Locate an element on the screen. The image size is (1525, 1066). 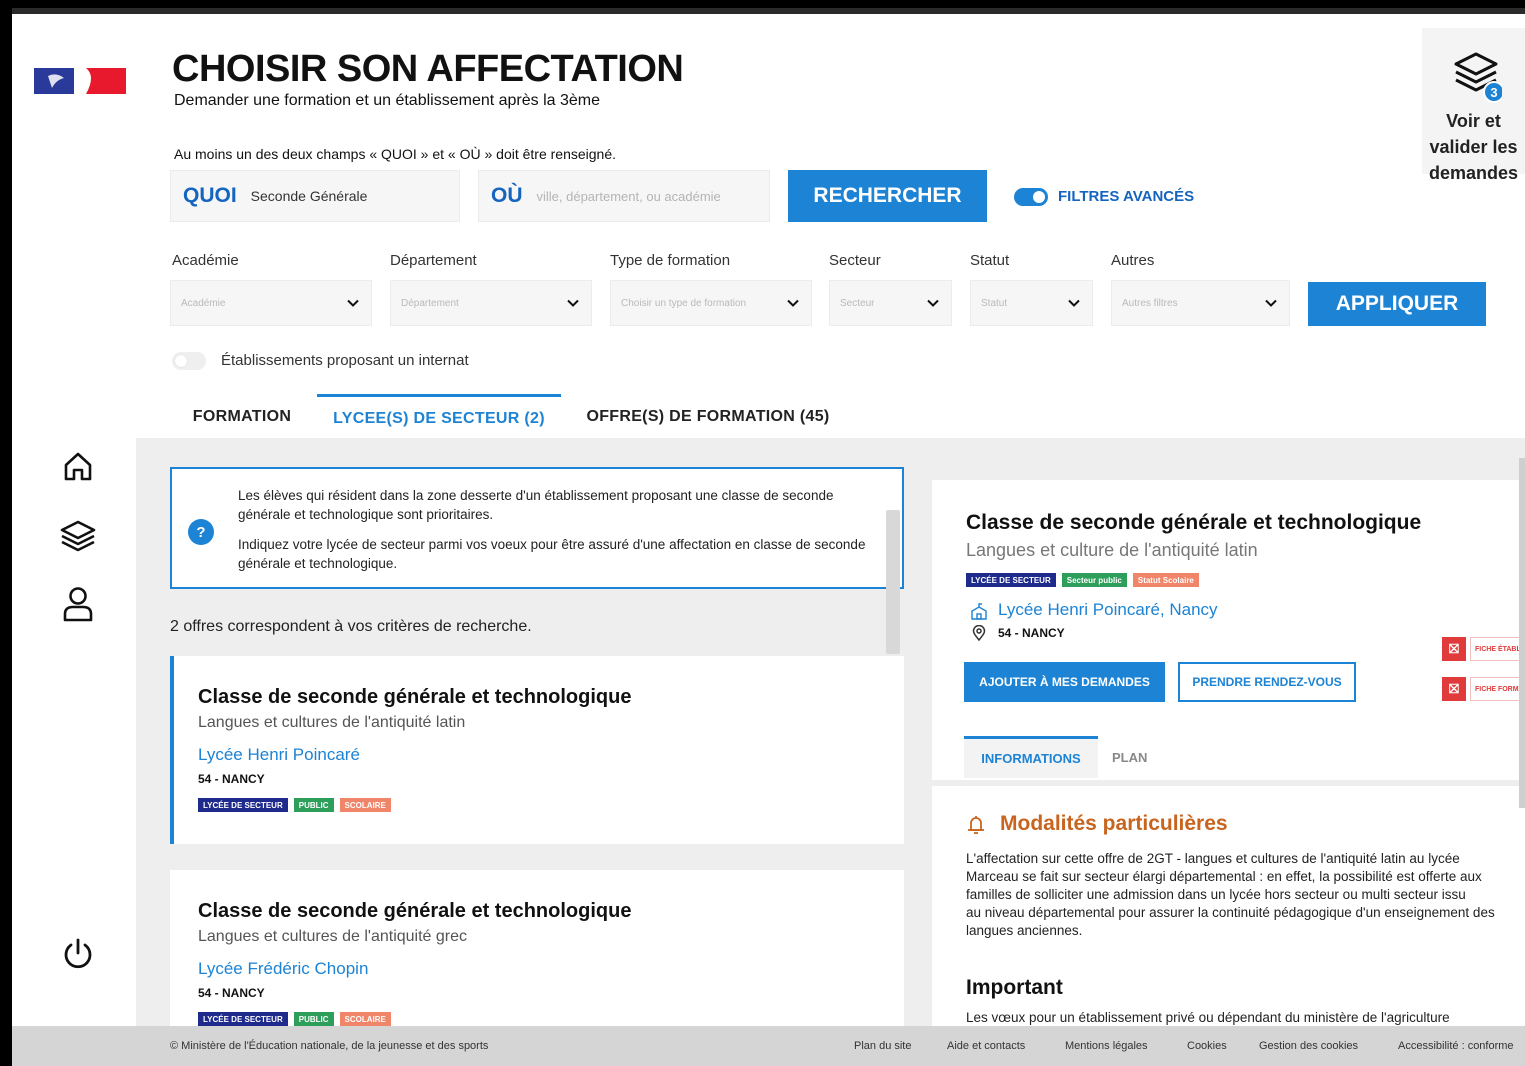
footer-link-accessibilite: Accessibilité : conforme is located at coordinates (1456, 1046).